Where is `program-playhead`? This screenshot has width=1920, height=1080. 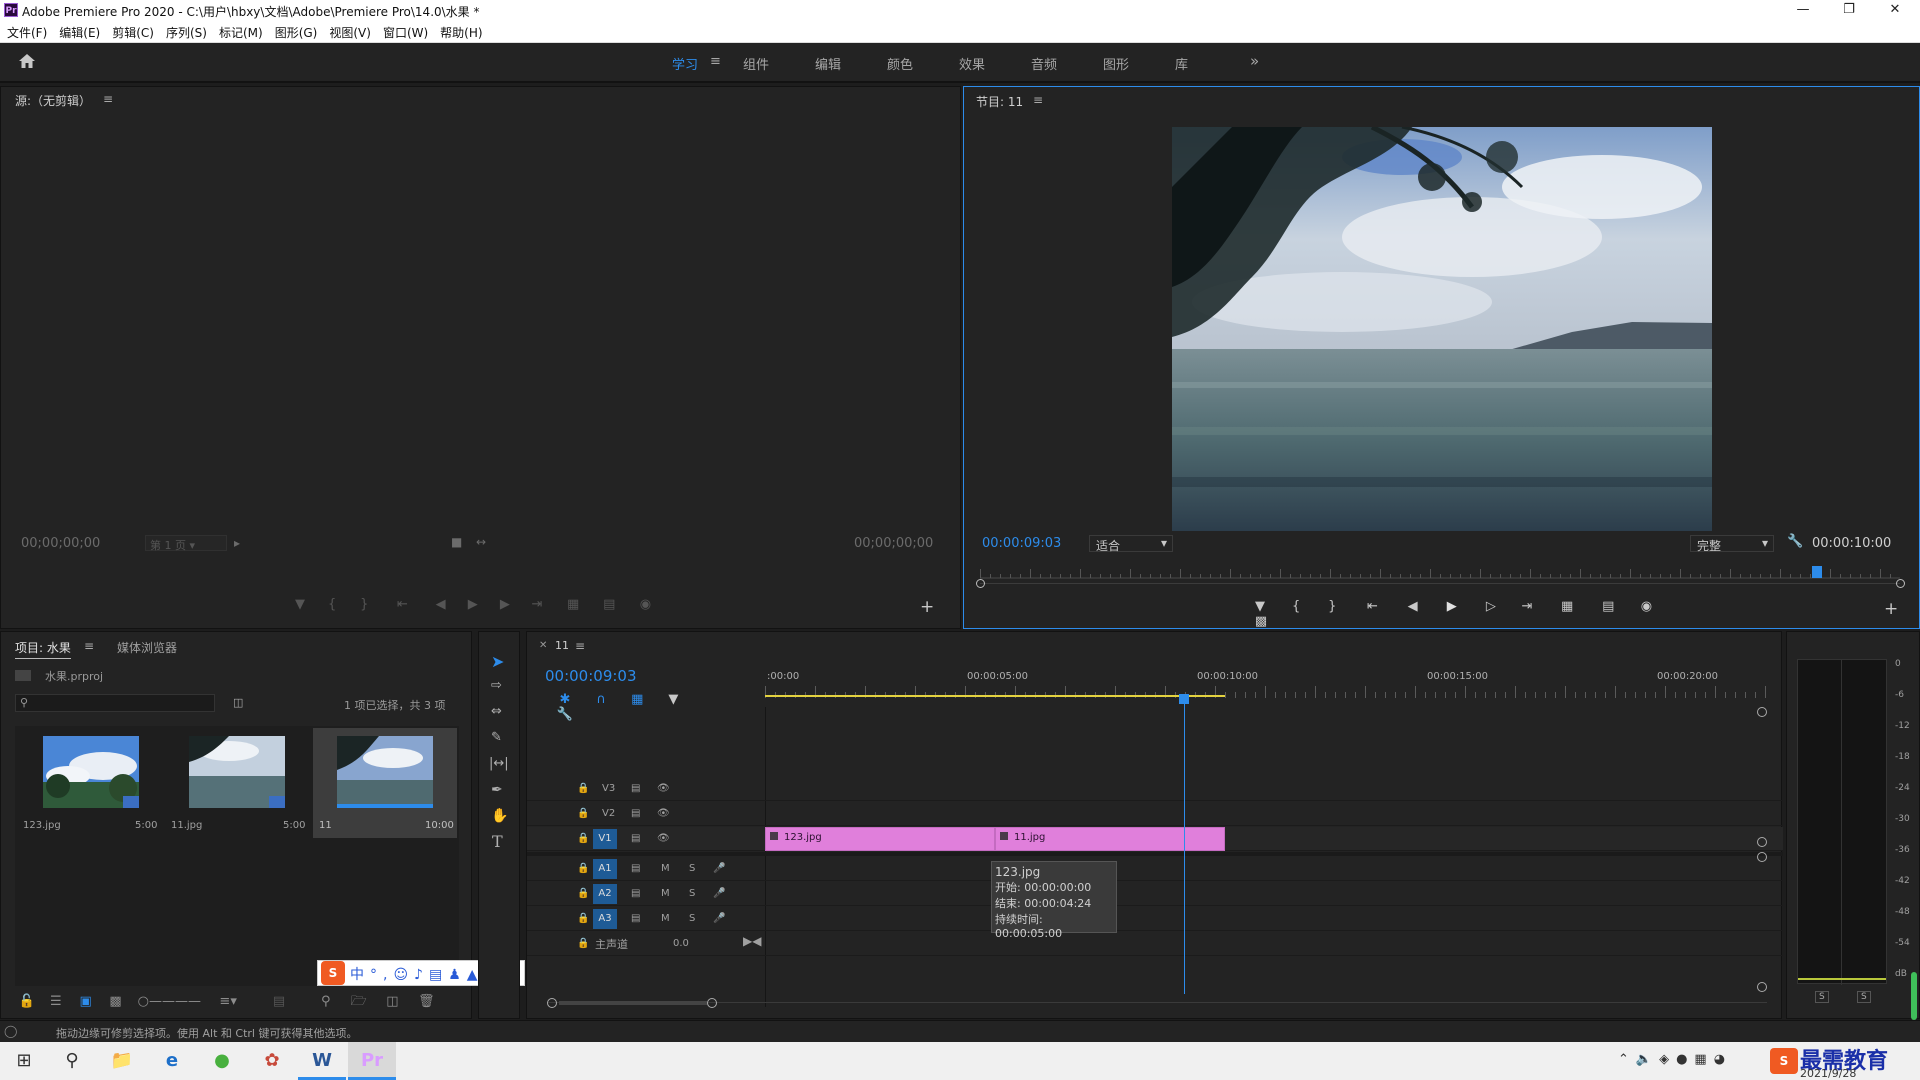
program-playhead is located at coordinates (1817, 572).